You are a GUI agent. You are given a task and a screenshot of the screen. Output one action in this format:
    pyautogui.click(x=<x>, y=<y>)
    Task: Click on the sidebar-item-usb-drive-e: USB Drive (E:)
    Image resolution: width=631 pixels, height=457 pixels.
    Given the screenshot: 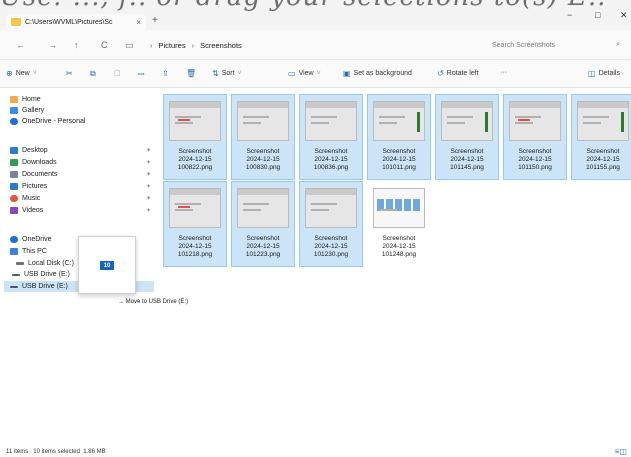 What is the action you would take?
    pyautogui.click(x=39, y=286)
    